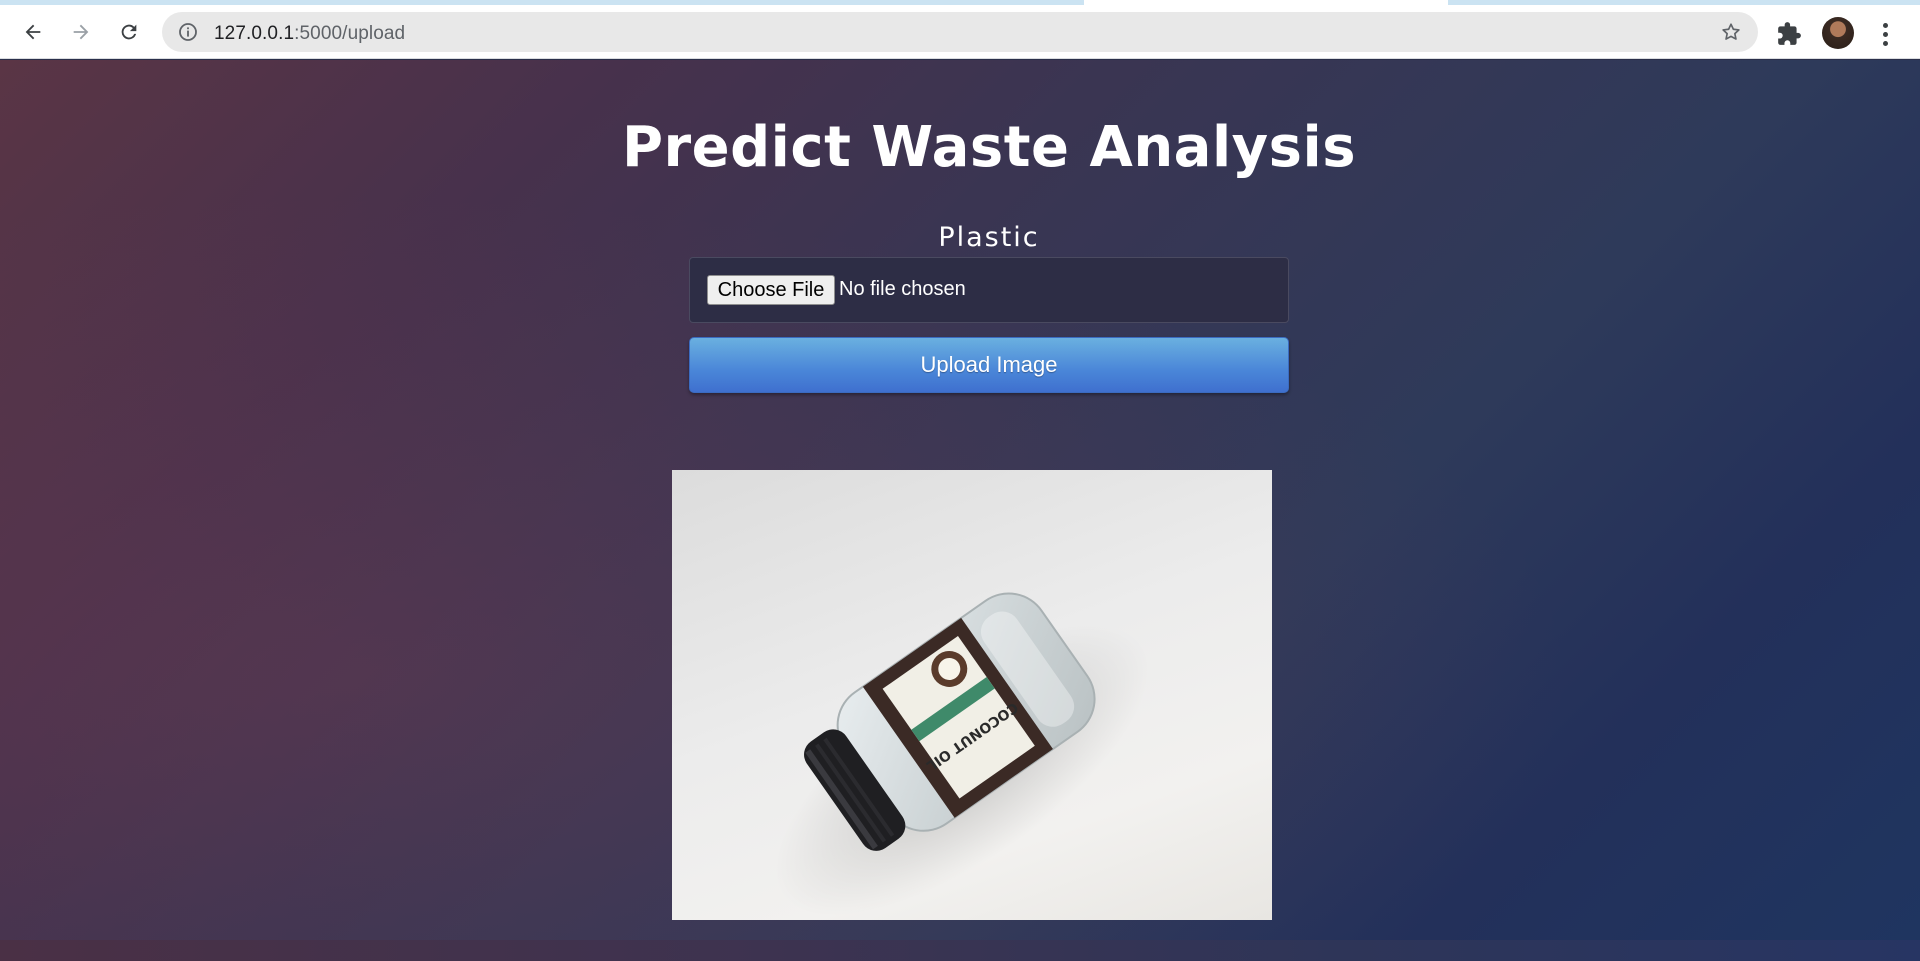 The width and height of the screenshot is (1920, 961). What do you see at coordinates (350, 33) in the screenshot?
I see `url-path: :5000/upload` at bounding box center [350, 33].